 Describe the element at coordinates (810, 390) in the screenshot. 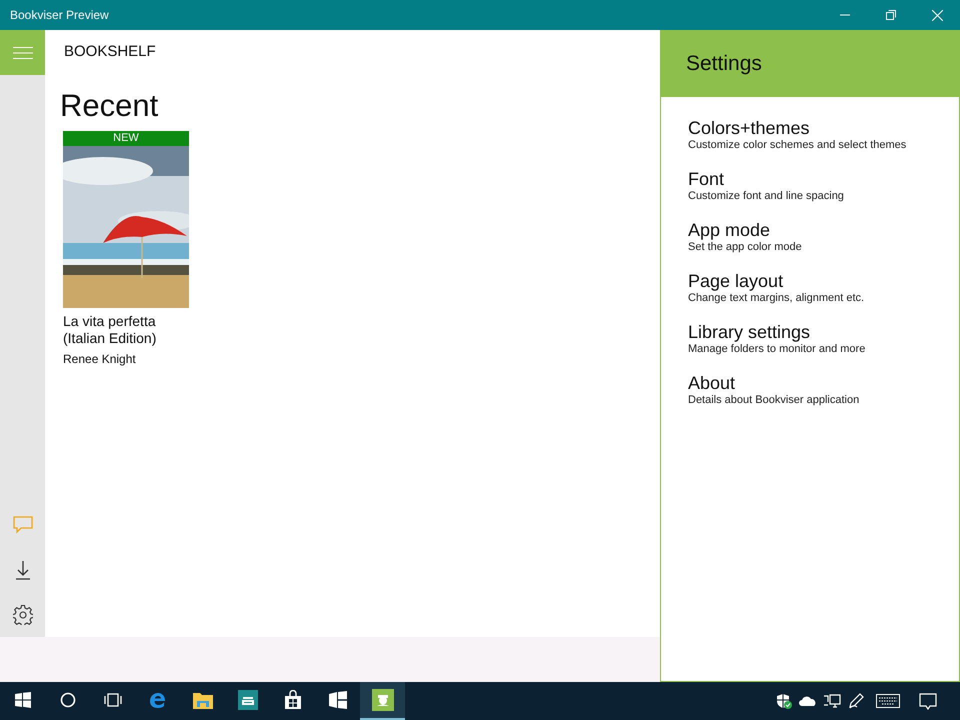

I see `settings-item: About Details about Bookviser application` at that location.